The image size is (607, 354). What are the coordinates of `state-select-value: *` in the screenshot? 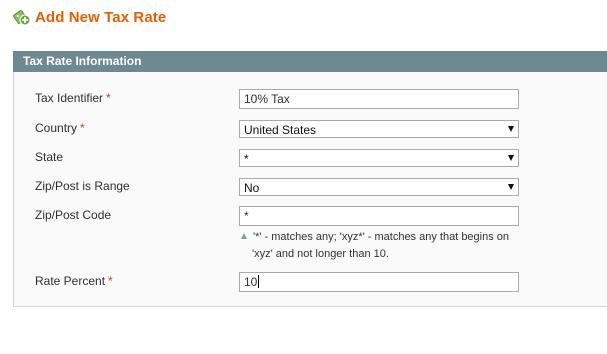 It's located at (246, 159).